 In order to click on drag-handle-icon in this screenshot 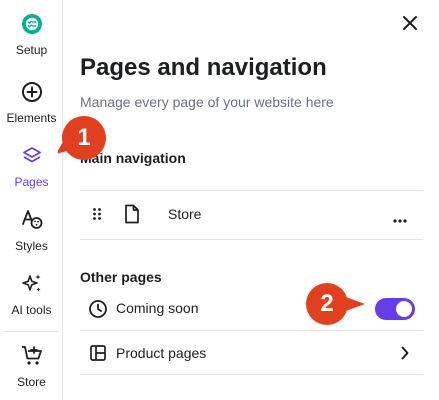, I will do `click(97, 214)`.